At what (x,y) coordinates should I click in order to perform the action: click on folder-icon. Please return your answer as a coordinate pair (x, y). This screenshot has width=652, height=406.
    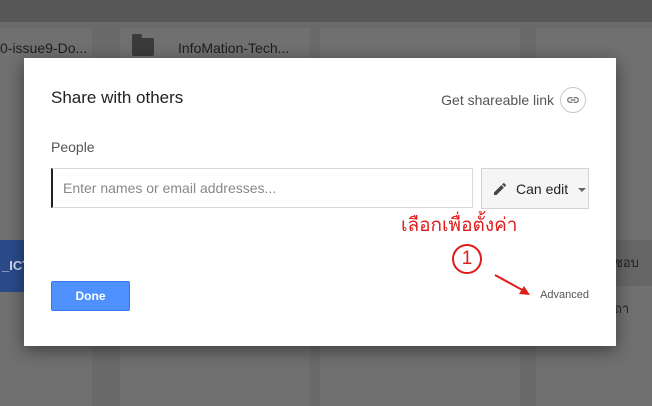
    Looking at the image, I should click on (143, 45).